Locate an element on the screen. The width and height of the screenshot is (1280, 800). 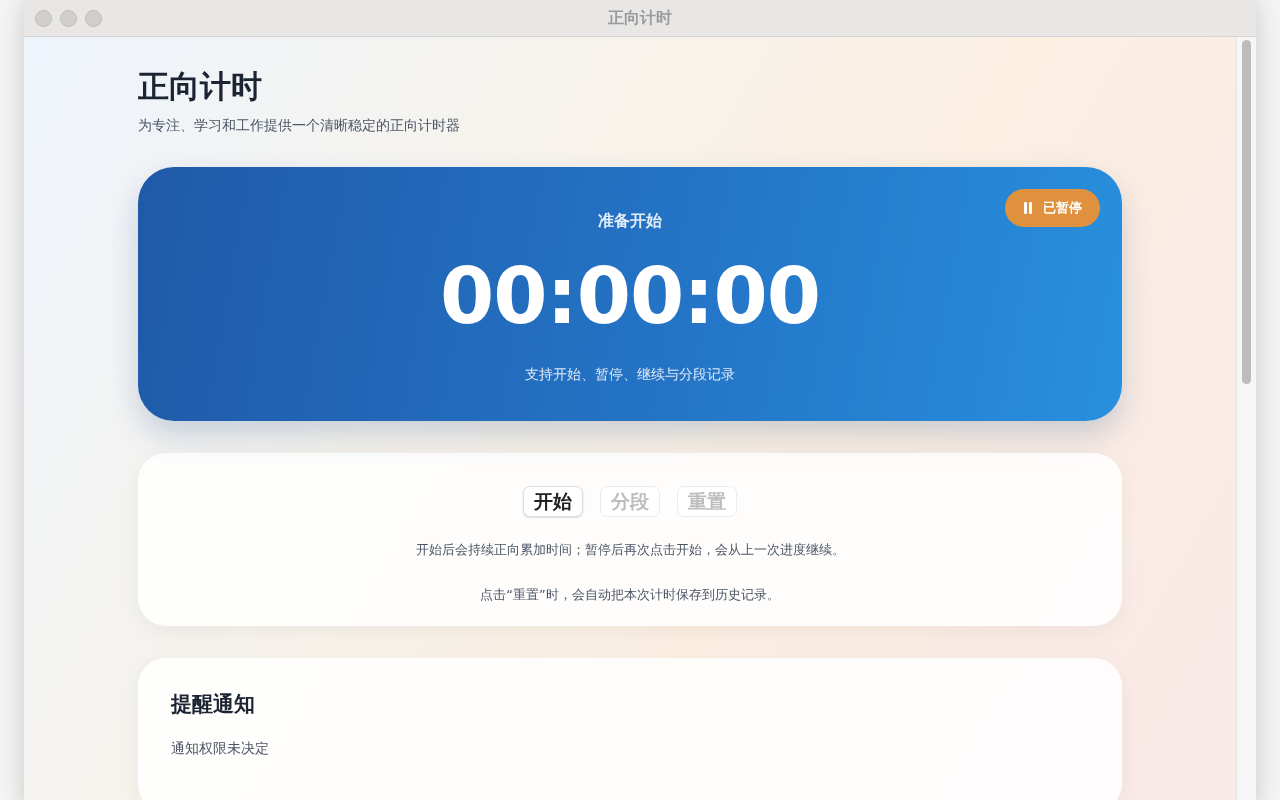
timer-status: 准备开始 is located at coordinates (630, 221).